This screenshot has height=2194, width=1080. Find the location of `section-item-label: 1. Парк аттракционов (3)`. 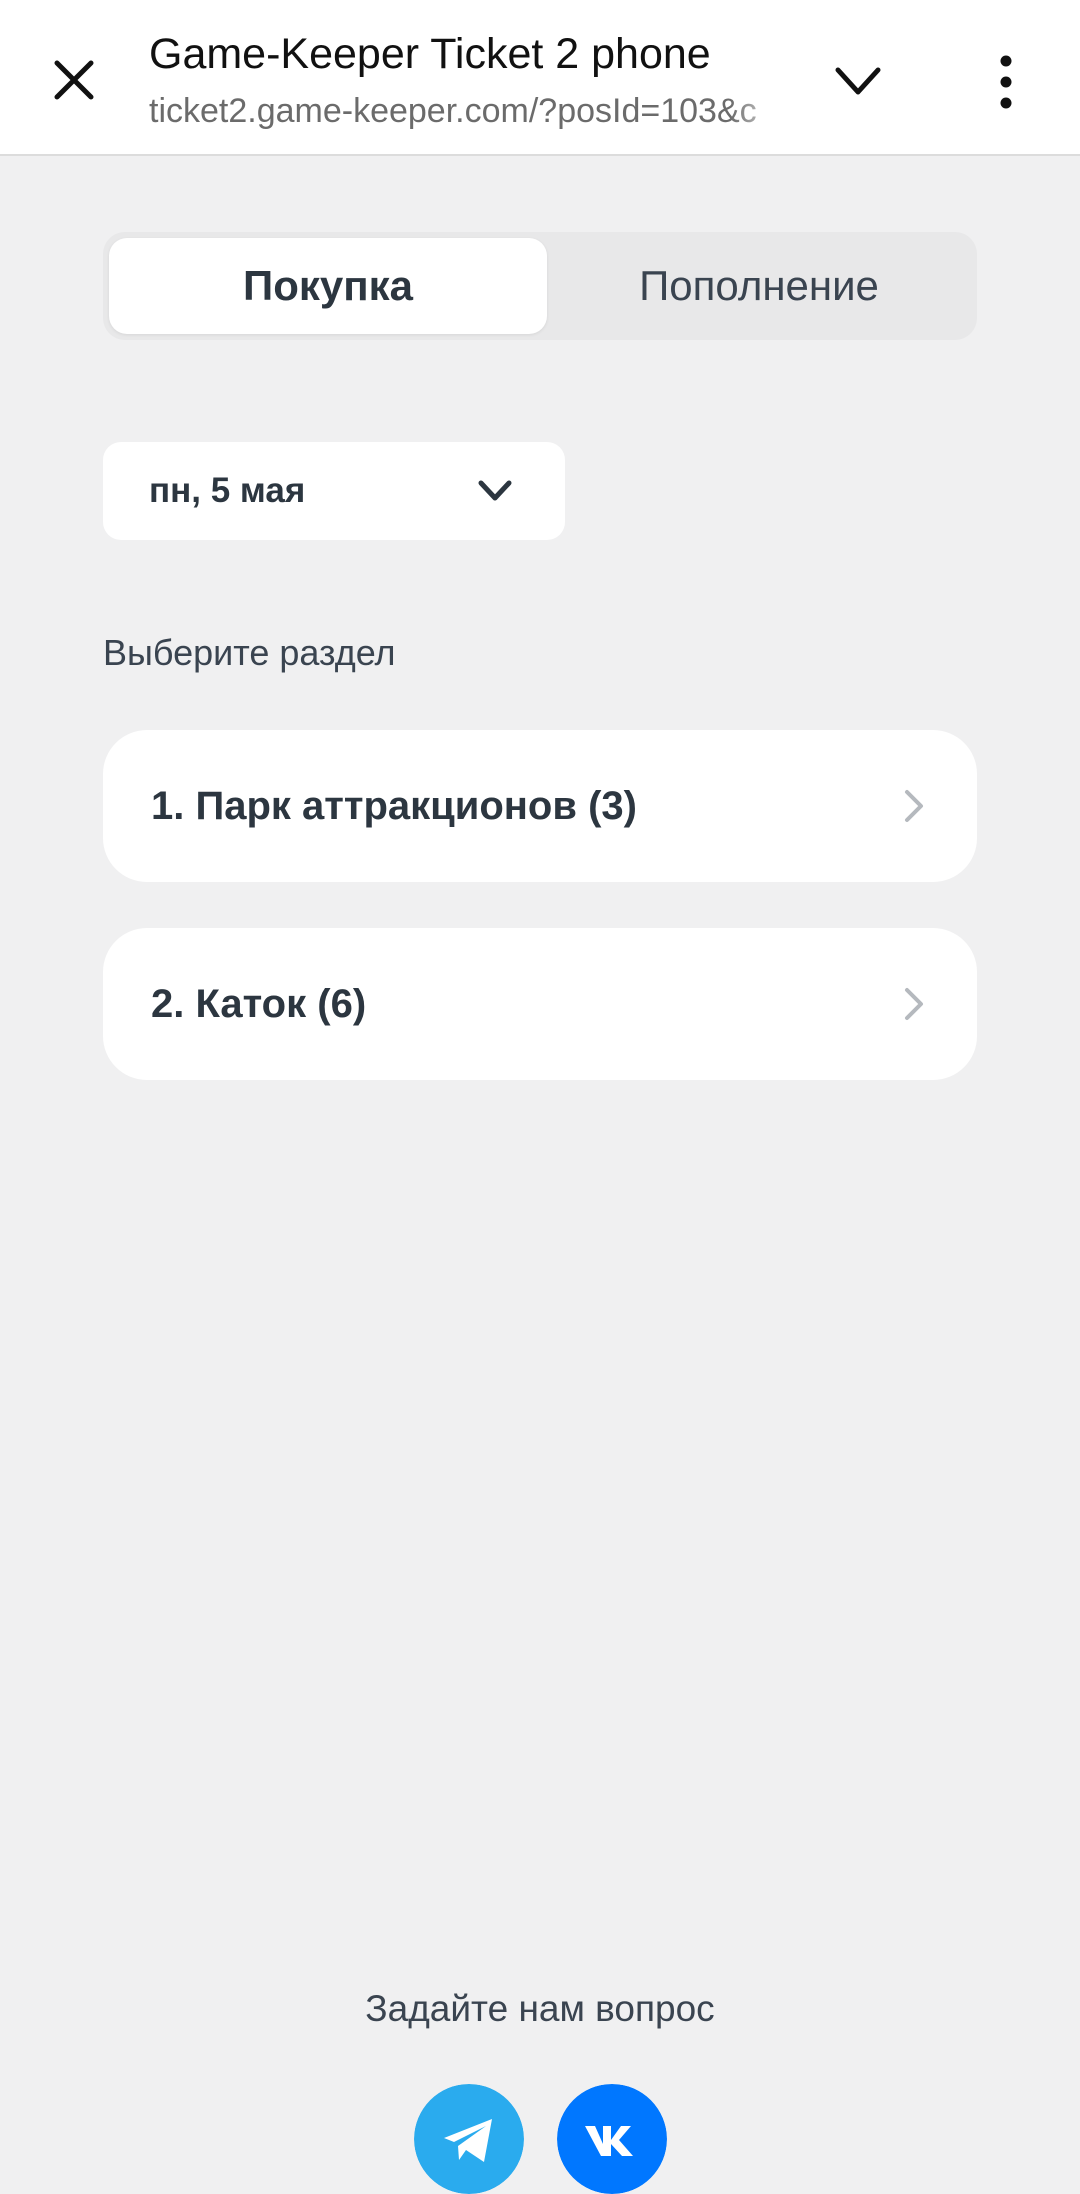

section-item-label: 1. Парк аттракционов (3) is located at coordinates (394, 806).